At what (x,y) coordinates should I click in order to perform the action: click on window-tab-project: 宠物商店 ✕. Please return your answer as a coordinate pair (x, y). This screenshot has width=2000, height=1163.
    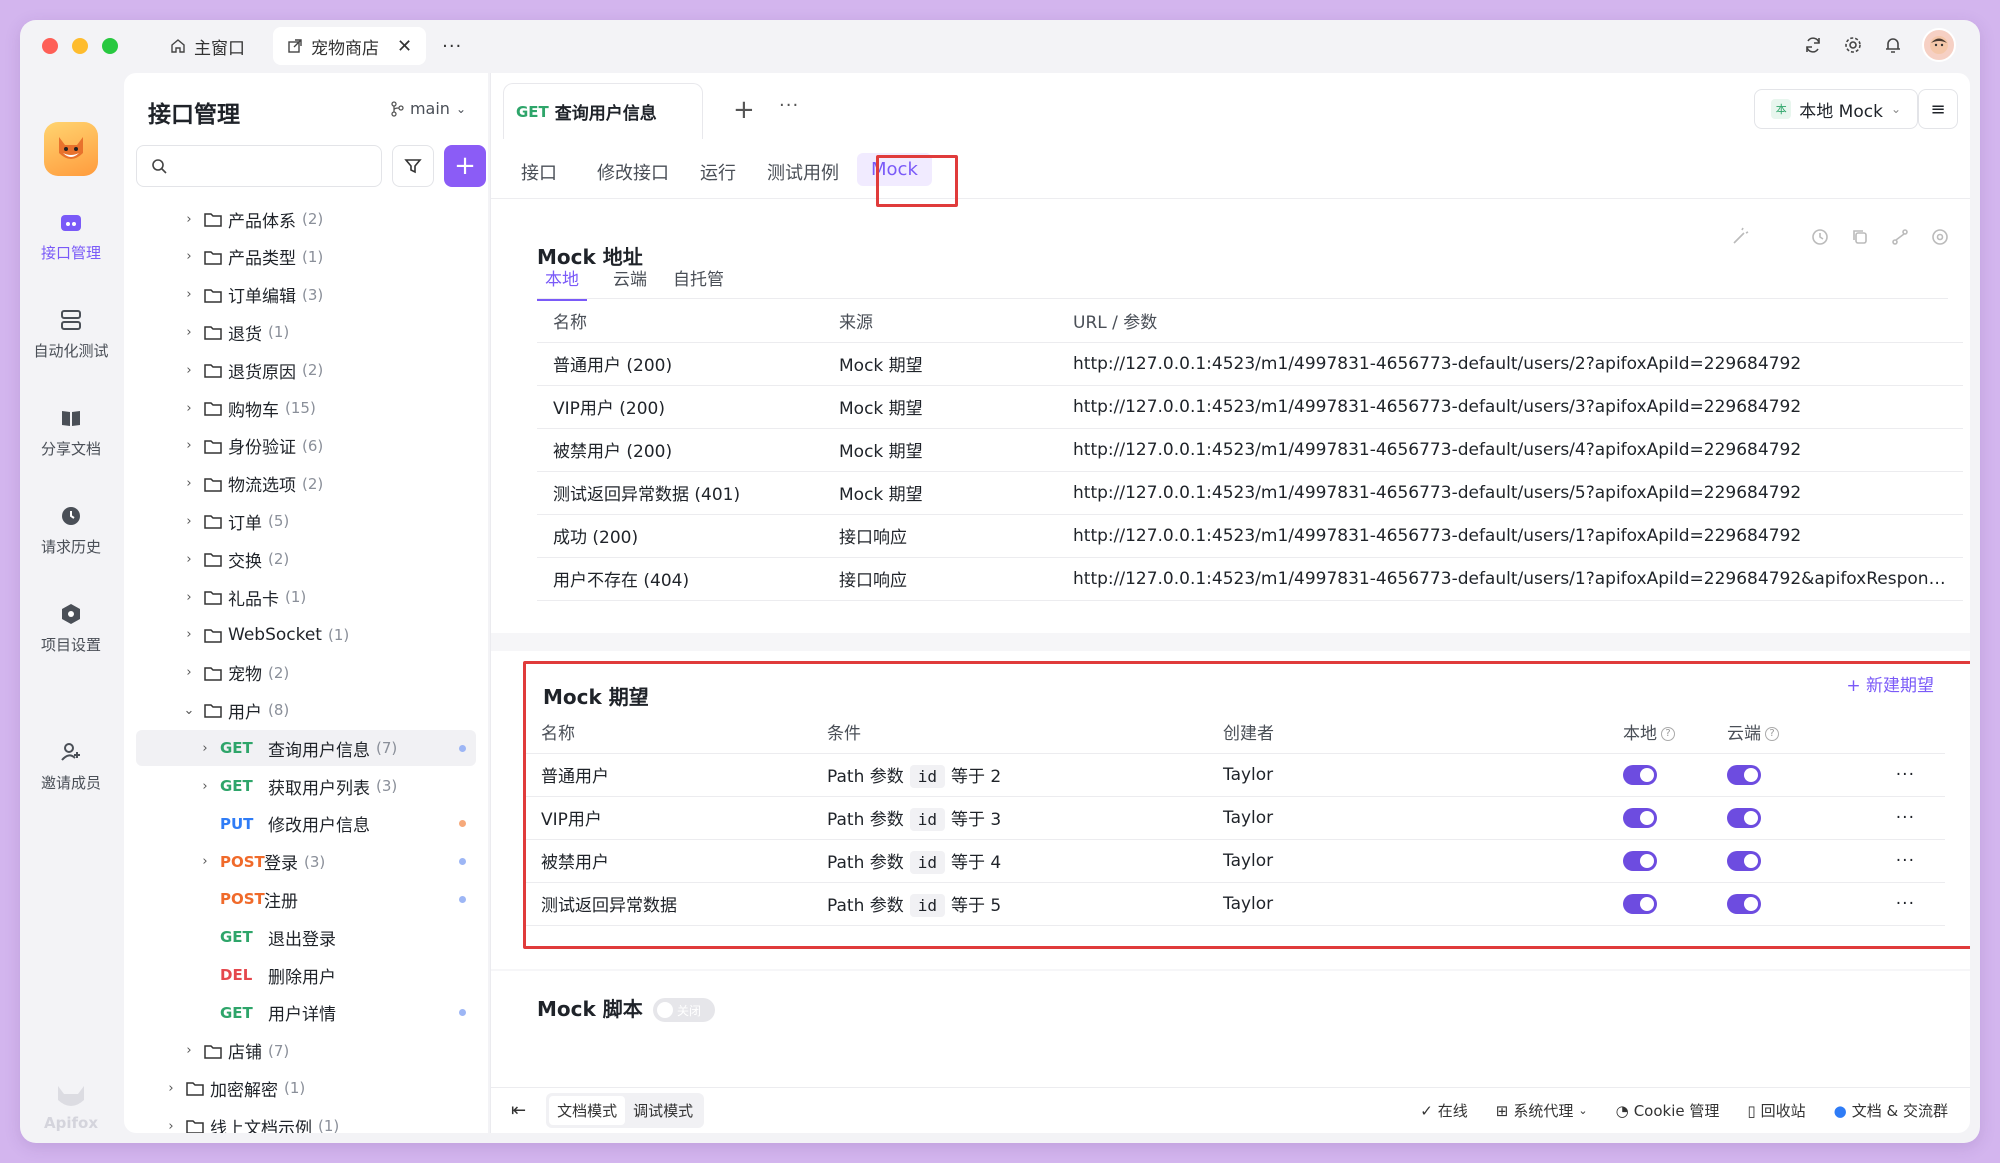
    Looking at the image, I should click on (350, 46).